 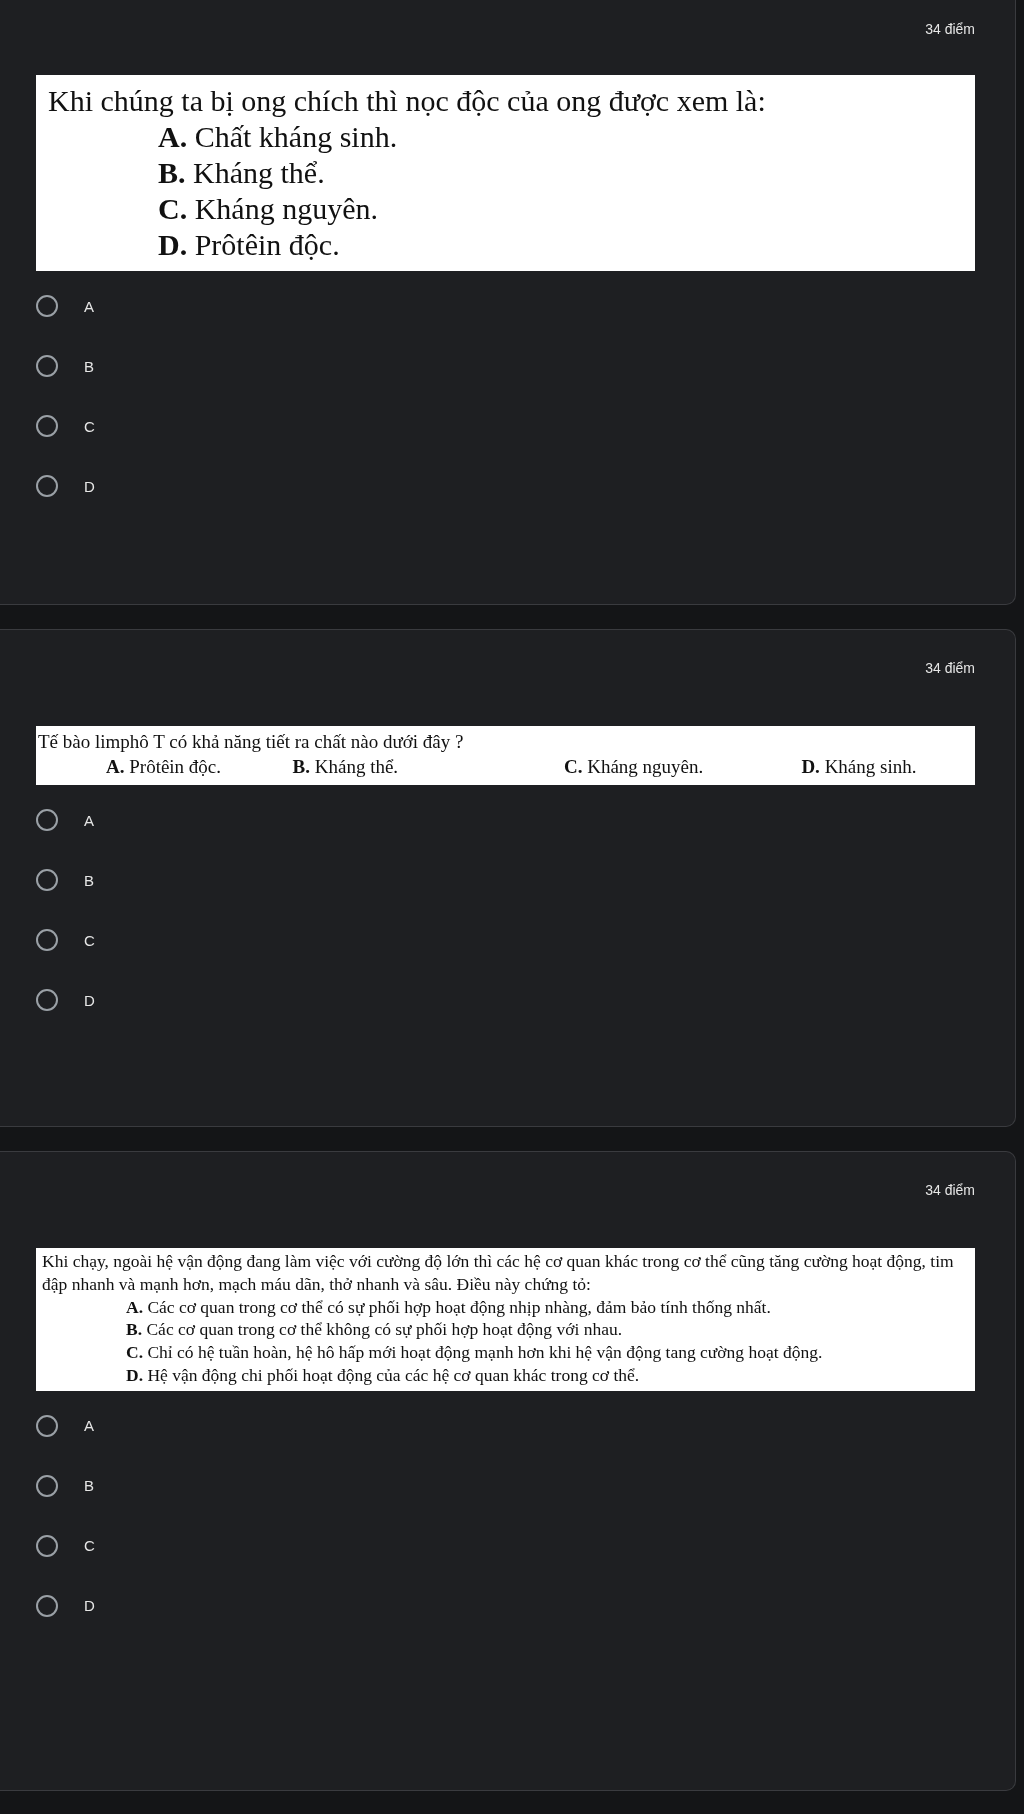 I want to click on answer-option: B. Các cơ quan trong cơ thể không có sự phối hợp hoạt động với nhau., so click(x=504, y=1329).